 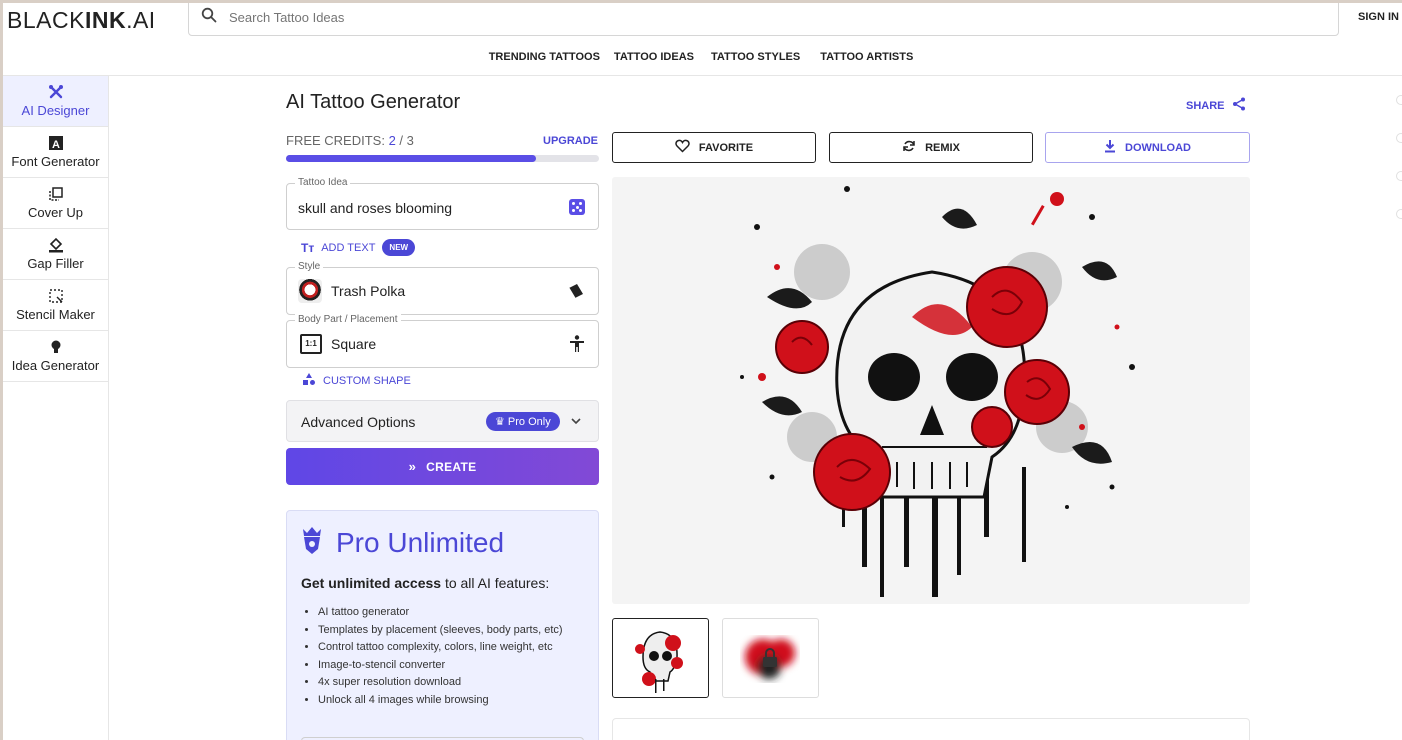 I want to click on aspect-ratio-icon: 1:1, so click(x=311, y=344).